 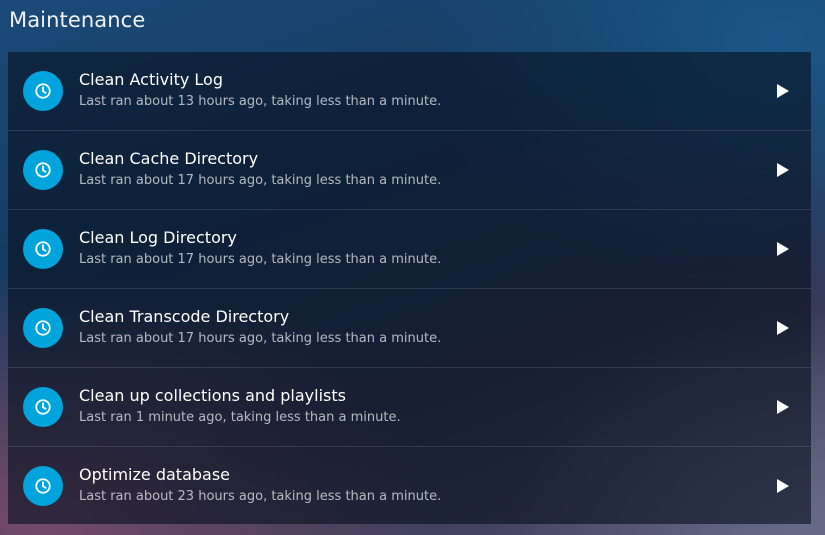 What do you see at coordinates (155, 474) in the screenshot?
I see `task-name: Optimize database` at bounding box center [155, 474].